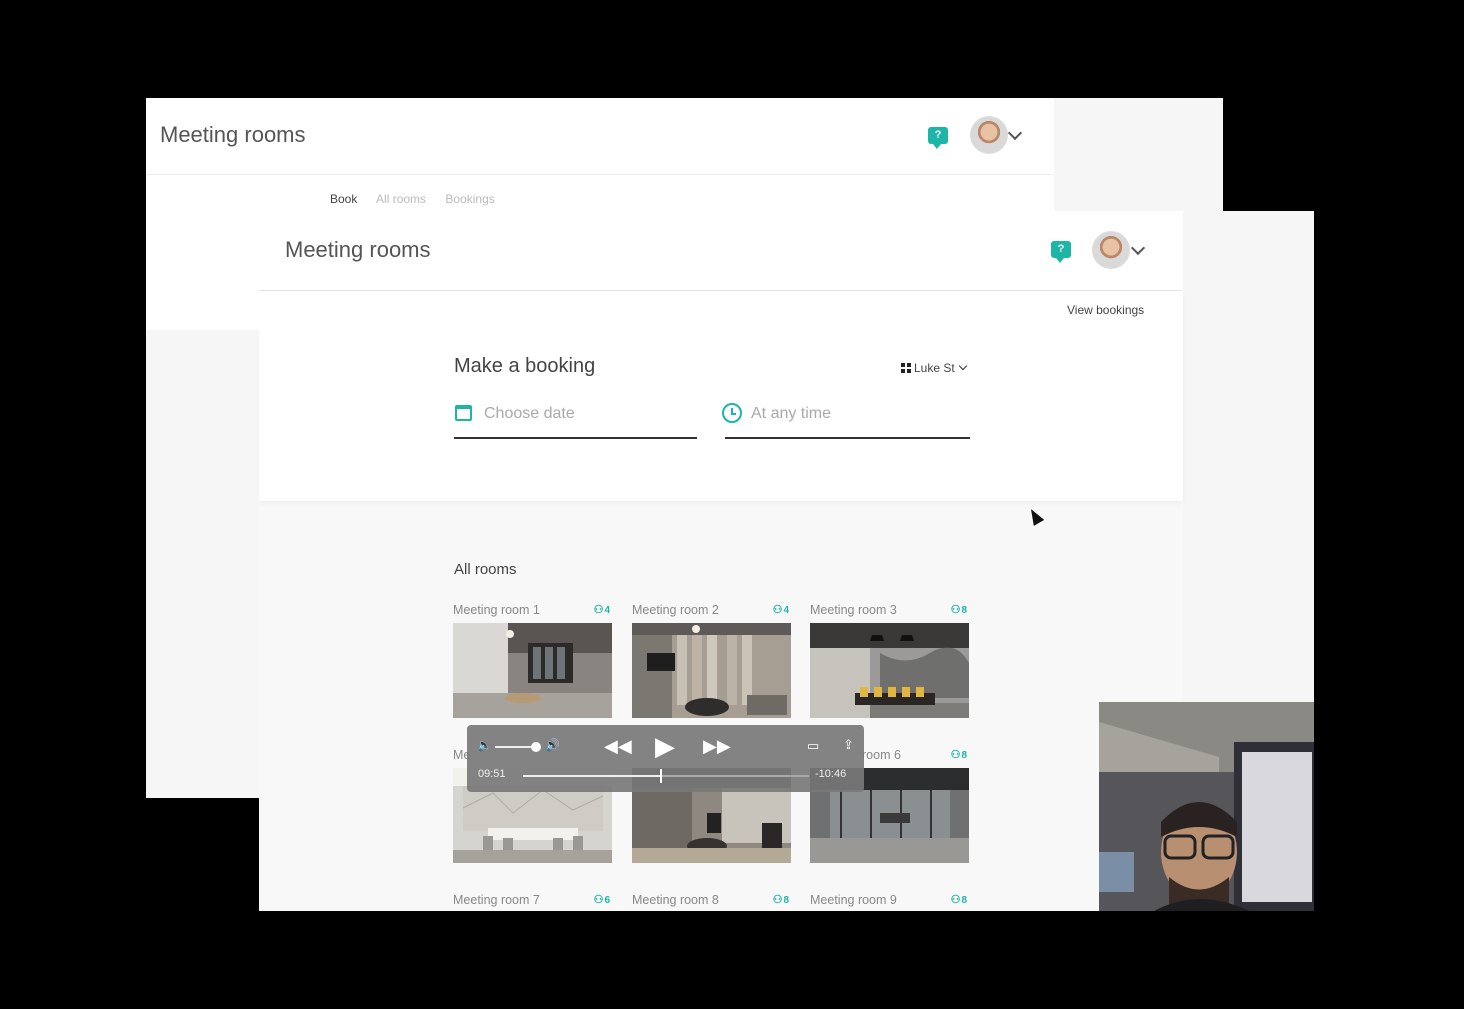  What do you see at coordinates (492, 774) in the screenshot?
I see `elapsed-time: 09:51` at bounding box center [492, 774].